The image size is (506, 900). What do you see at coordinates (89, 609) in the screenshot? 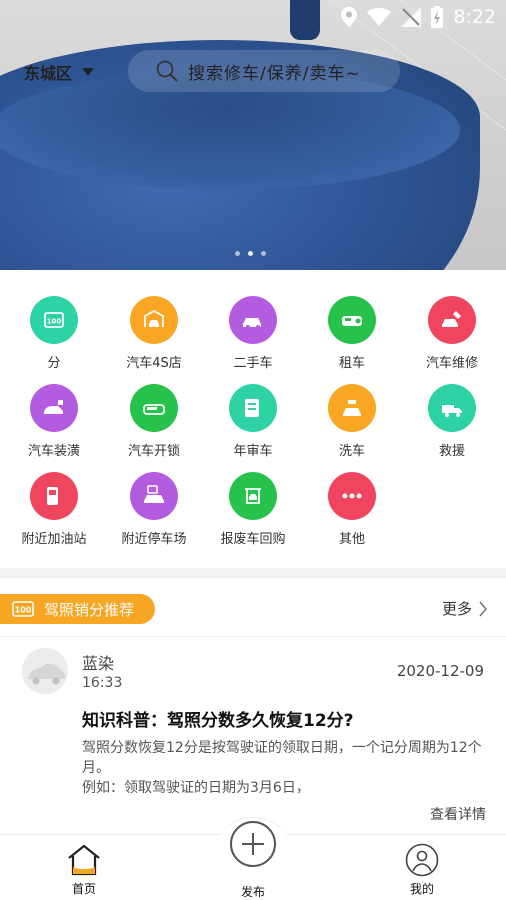
I see `recommend-tag-label: 驾照销分推荐` at bounding box center [89, 609].